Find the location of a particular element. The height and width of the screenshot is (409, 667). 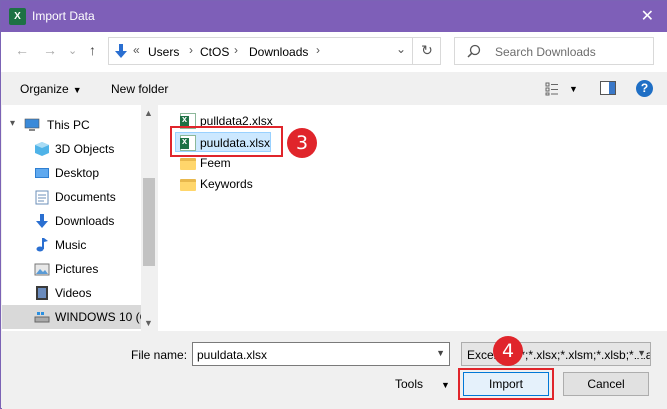

sidebar-item-videos: Videos is located at coordinates (72, 293).